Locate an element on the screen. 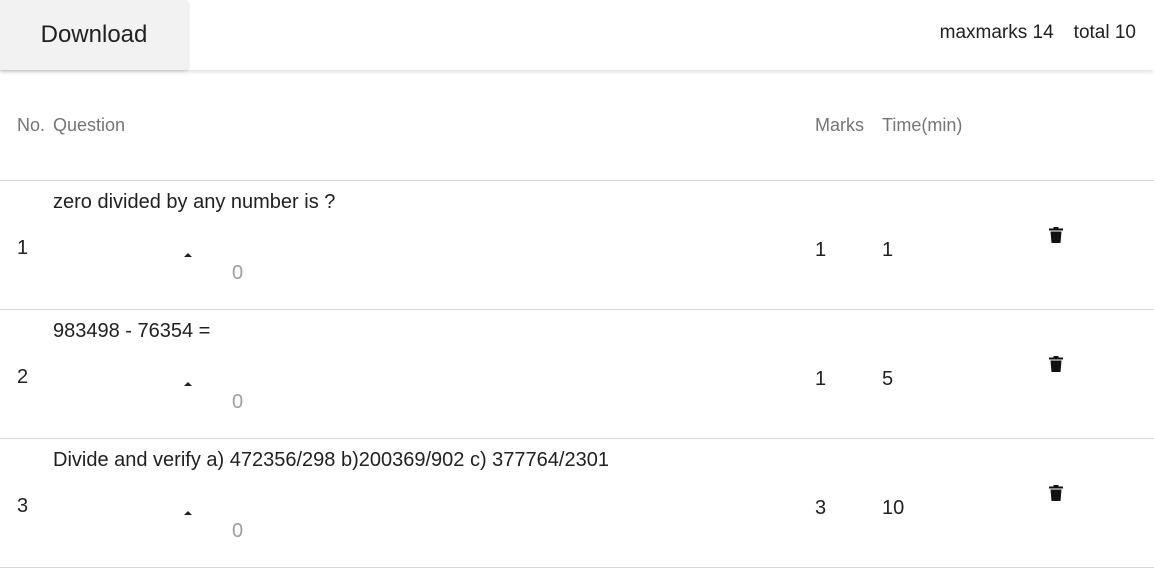  question-number: 3 is located at coordinates (23, 506).